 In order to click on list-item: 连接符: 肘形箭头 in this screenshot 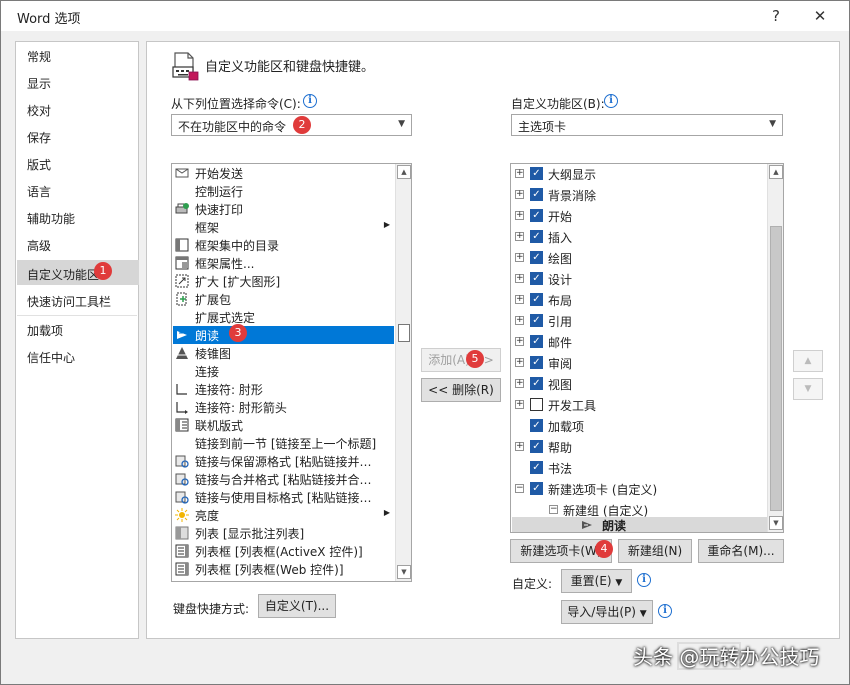, I will do `click(283, 407)`.